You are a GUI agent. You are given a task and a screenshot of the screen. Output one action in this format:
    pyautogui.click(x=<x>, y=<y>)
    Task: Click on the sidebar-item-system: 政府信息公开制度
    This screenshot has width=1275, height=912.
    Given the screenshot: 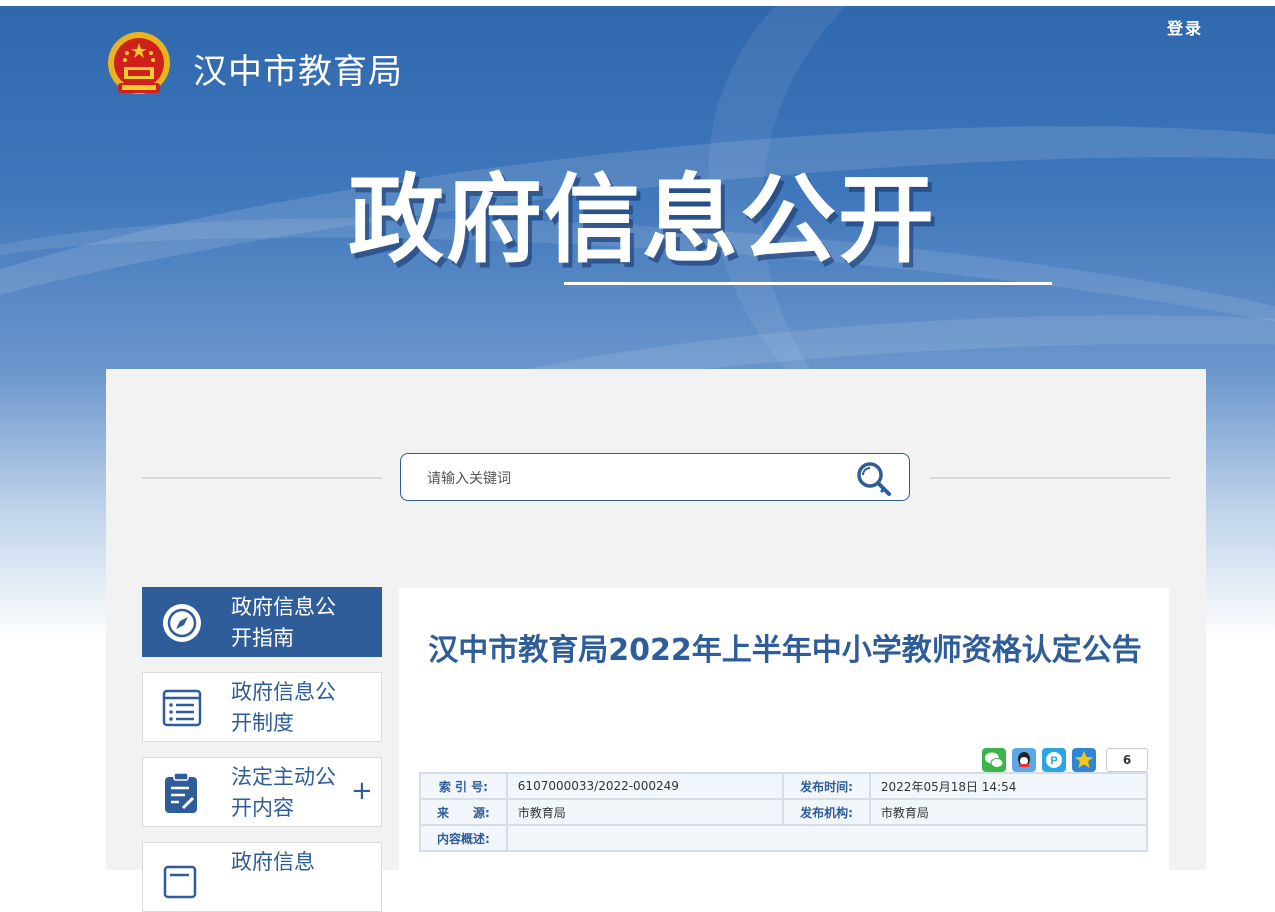 What is the action you would take?
    pyautogui.click(x=262, y=707)
    